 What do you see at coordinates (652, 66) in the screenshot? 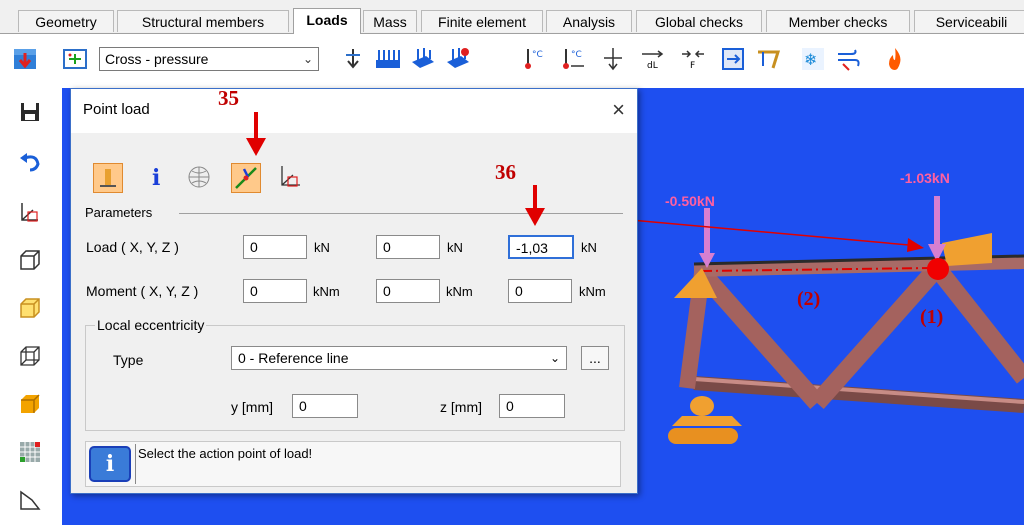
I see `svg-text: dL` at bounding box center [652, 66].